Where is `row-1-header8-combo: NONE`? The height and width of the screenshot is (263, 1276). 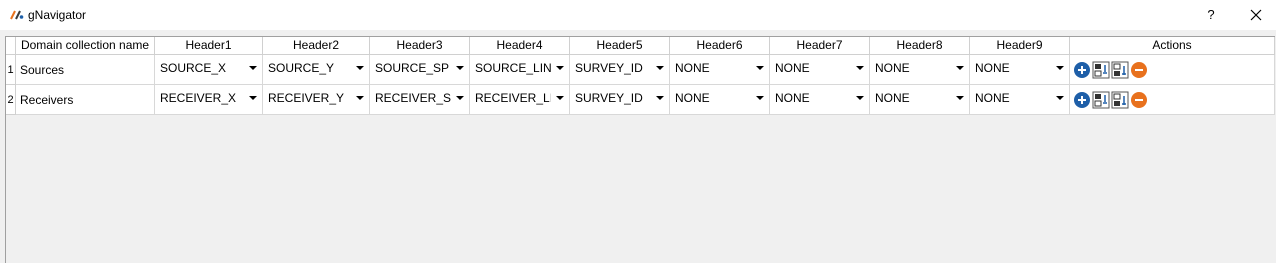 row-1-header8-combo: NONE is located at coordinates (920, 70).